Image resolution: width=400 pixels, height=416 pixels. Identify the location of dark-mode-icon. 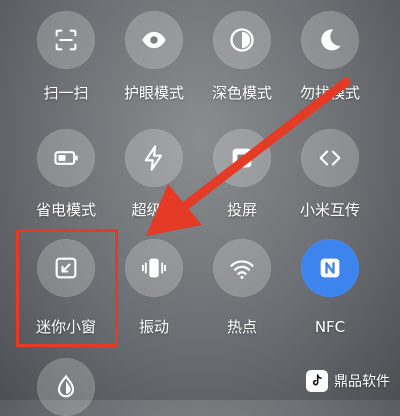
(242, 40).